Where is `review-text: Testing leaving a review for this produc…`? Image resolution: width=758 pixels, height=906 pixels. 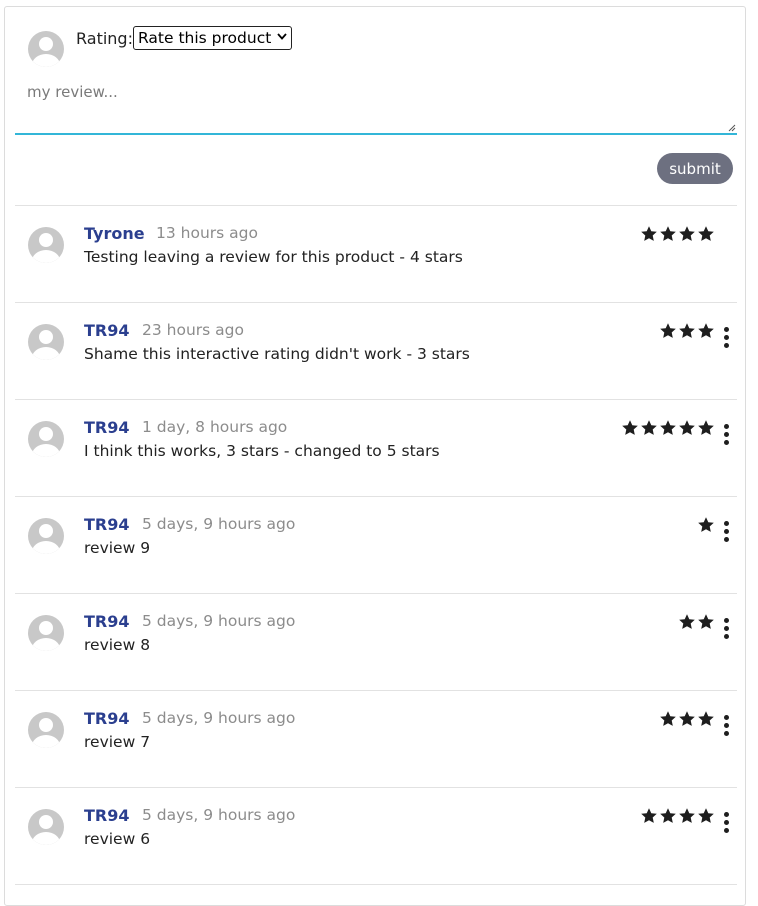 review-text: Testing leaving a review for this produc… is located at coordinates (273, 257).